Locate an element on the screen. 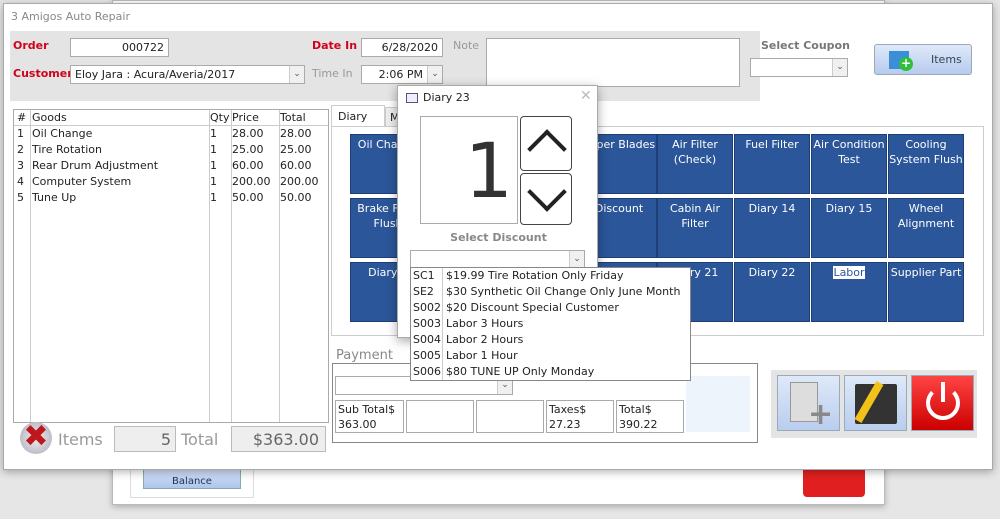 This screenshot has height=519, width=1000. note-field is located at coordinates (613, 62).